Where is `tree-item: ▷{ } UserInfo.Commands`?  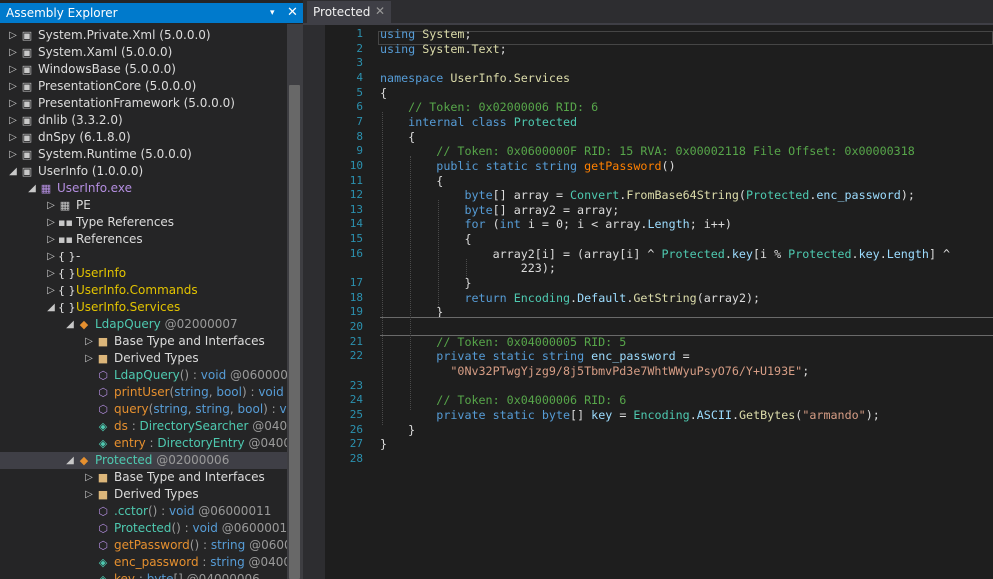
tree-item: ▷{ } UserInfo.Commands is located at coordinates (143, 290).